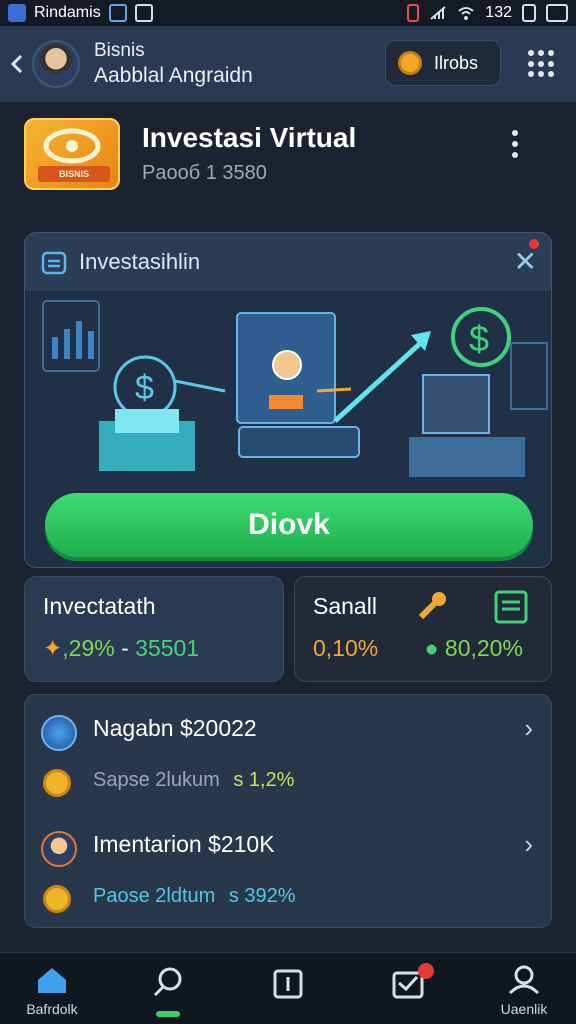 The image size is (576, 1024). I want to click on list-item-pct: 1,2%, so click(271, 780).